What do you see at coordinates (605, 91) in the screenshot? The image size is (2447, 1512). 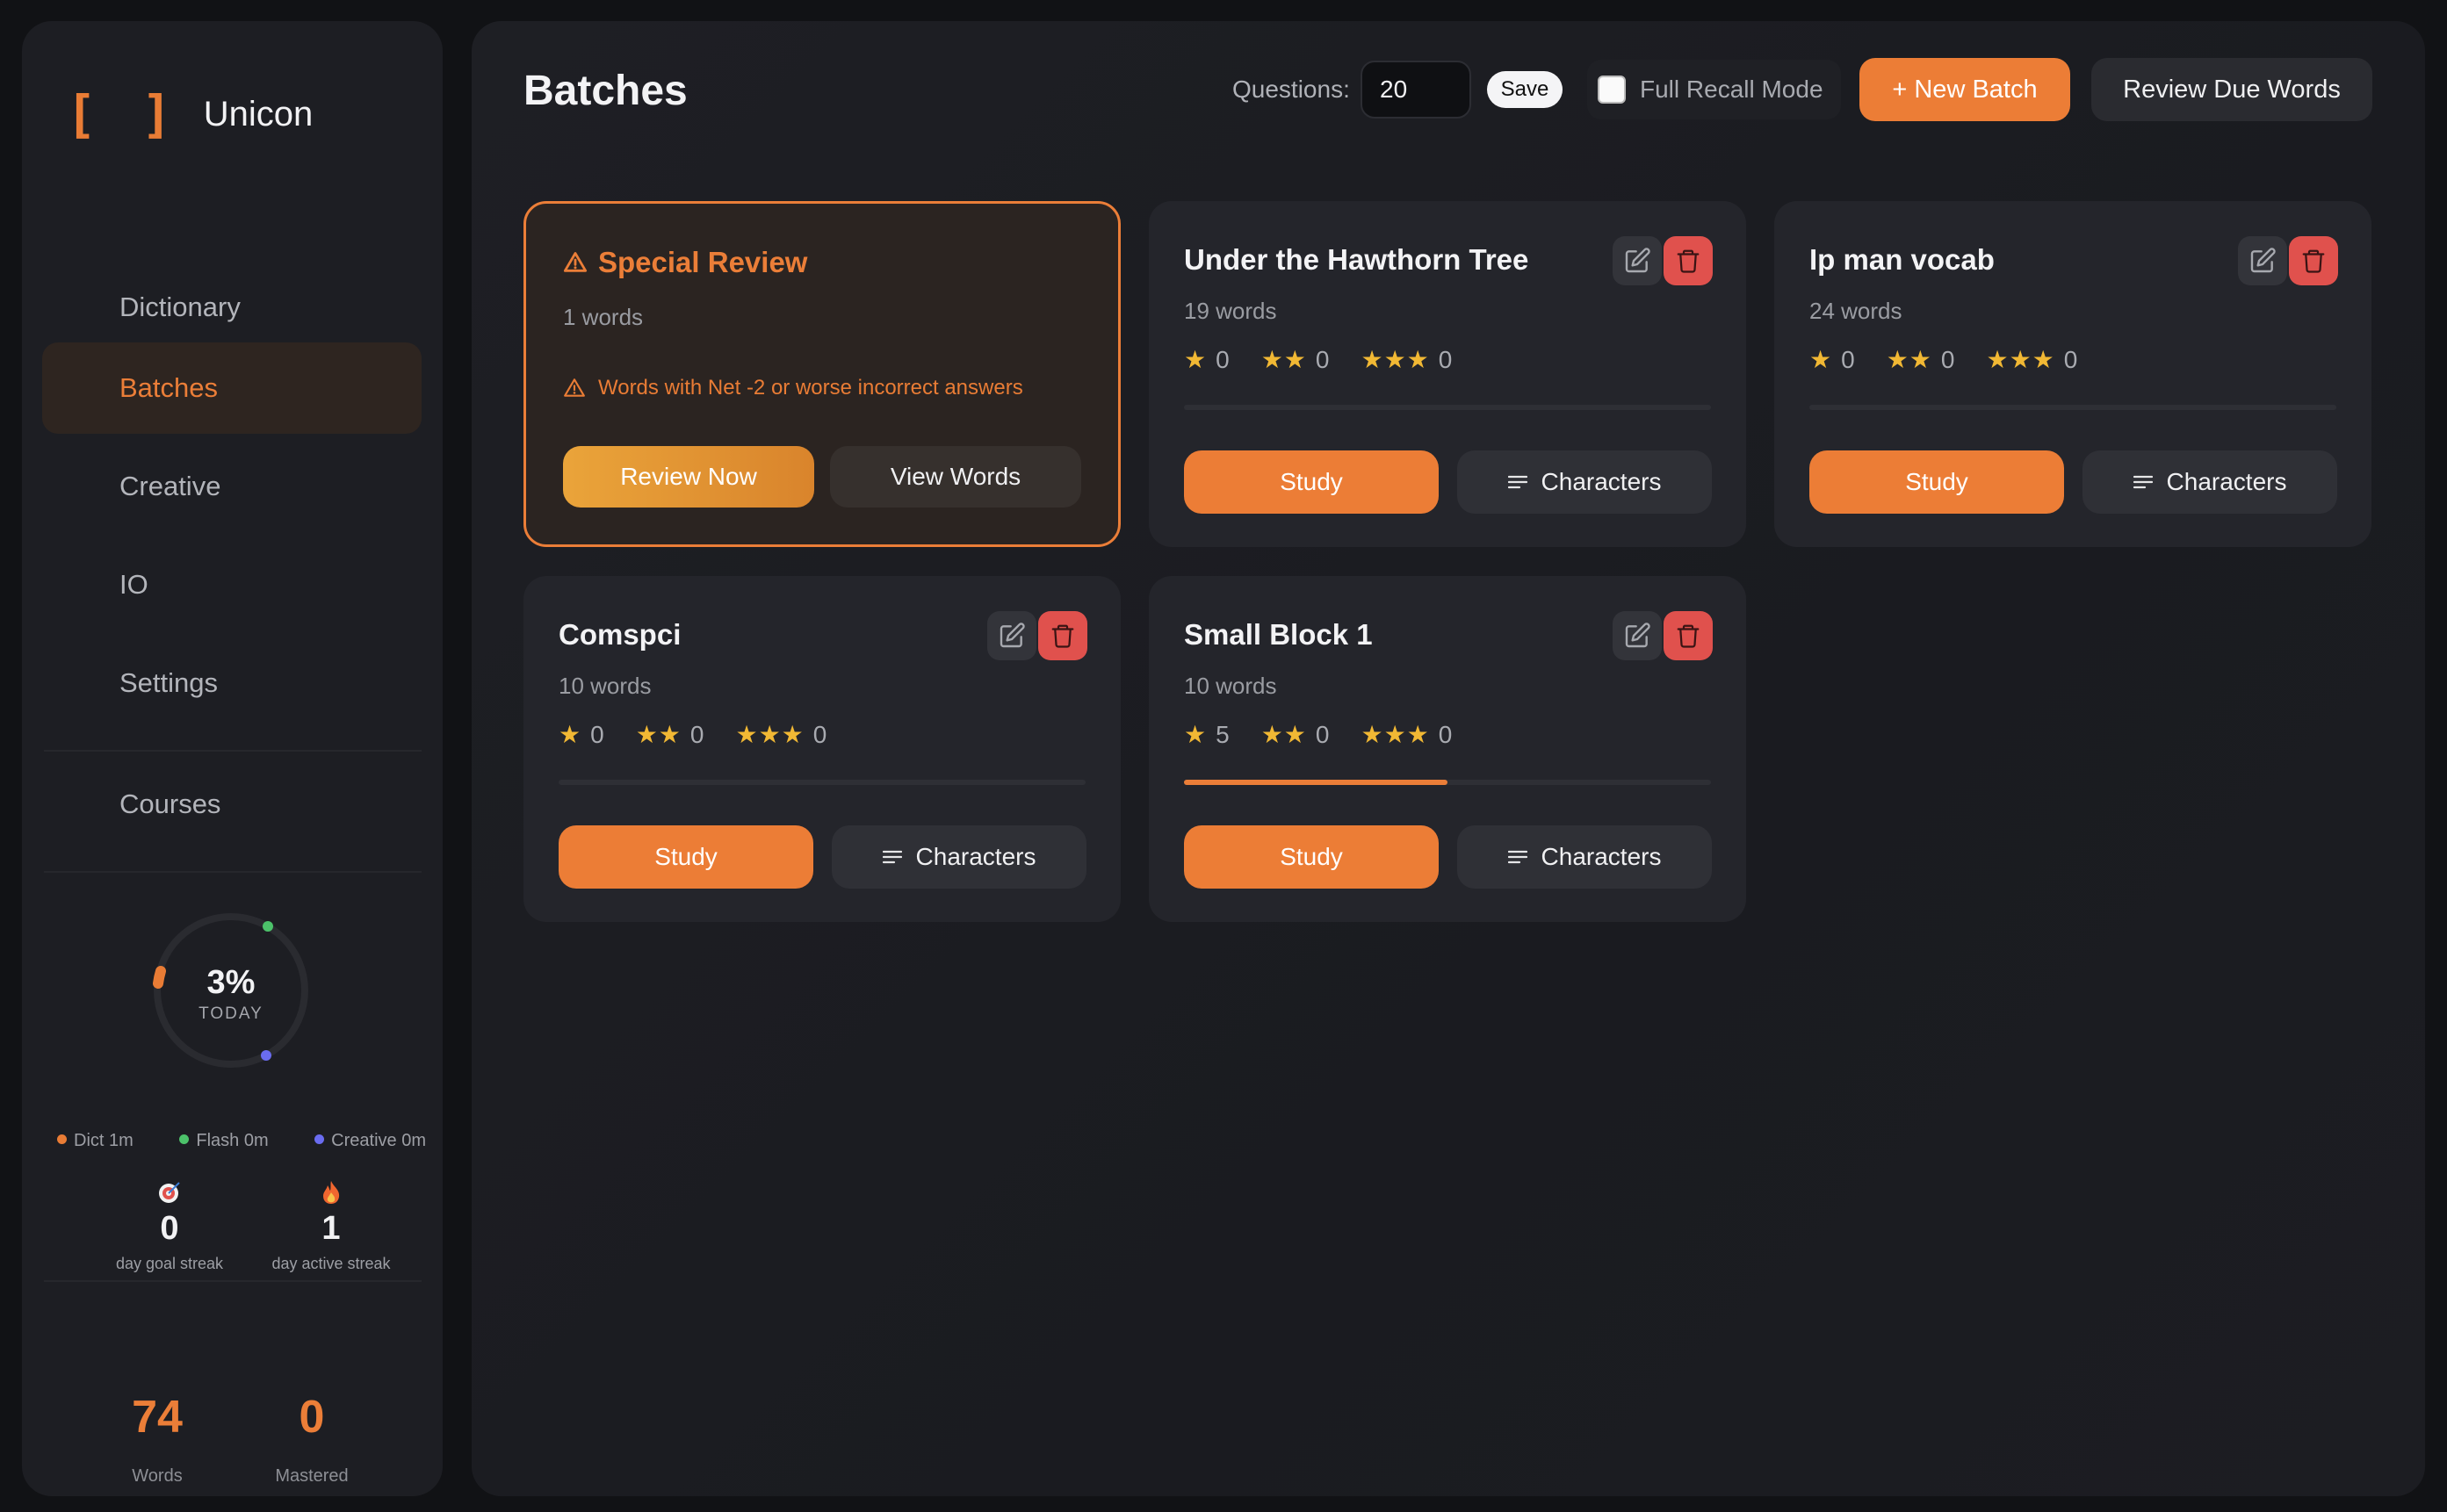 I see `page-title: Batches` at bounding box center [605, 91].